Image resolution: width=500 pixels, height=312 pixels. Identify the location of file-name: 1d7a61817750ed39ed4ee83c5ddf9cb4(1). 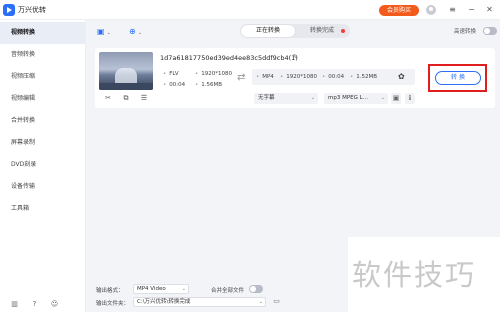
(229, 58).